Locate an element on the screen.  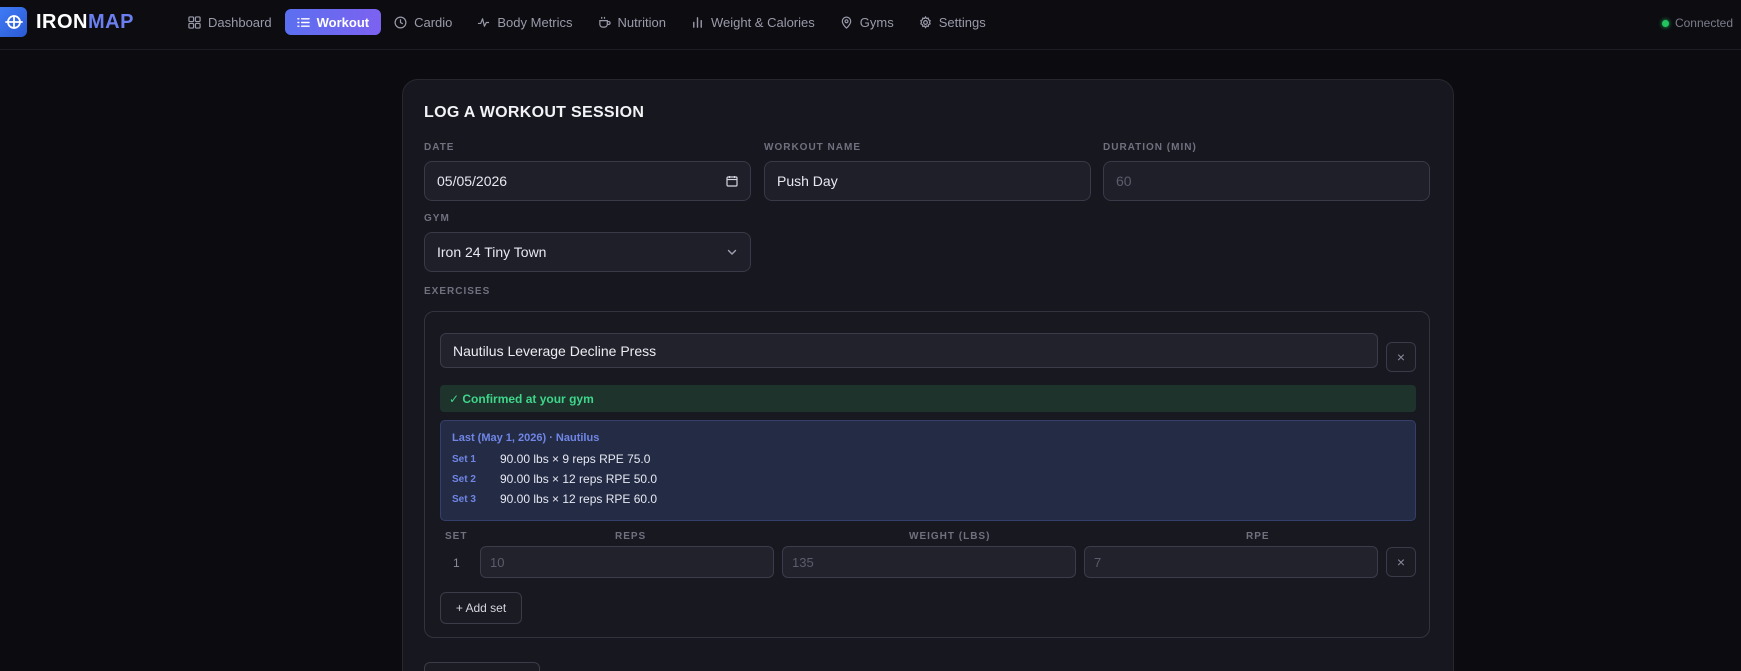
reps-column-header: REPS is located at coordinates (631, 536).